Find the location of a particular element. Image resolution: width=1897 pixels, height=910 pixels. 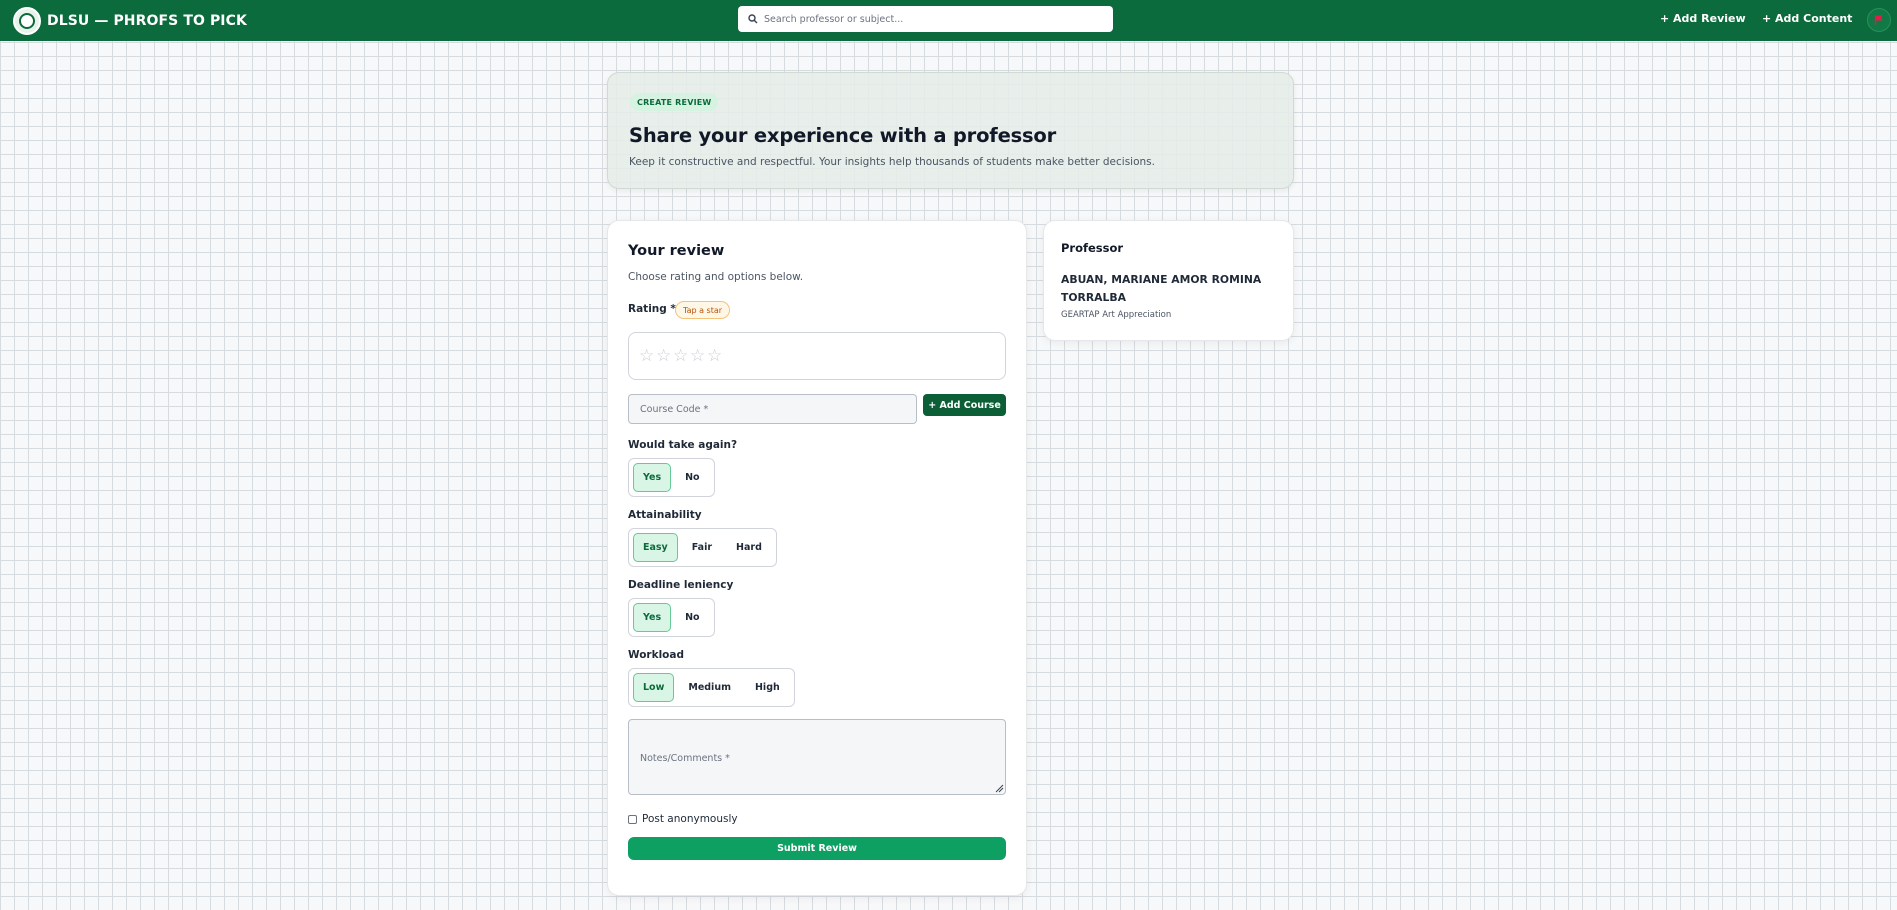

deadline-no: No is located at coordinates (692, 617).